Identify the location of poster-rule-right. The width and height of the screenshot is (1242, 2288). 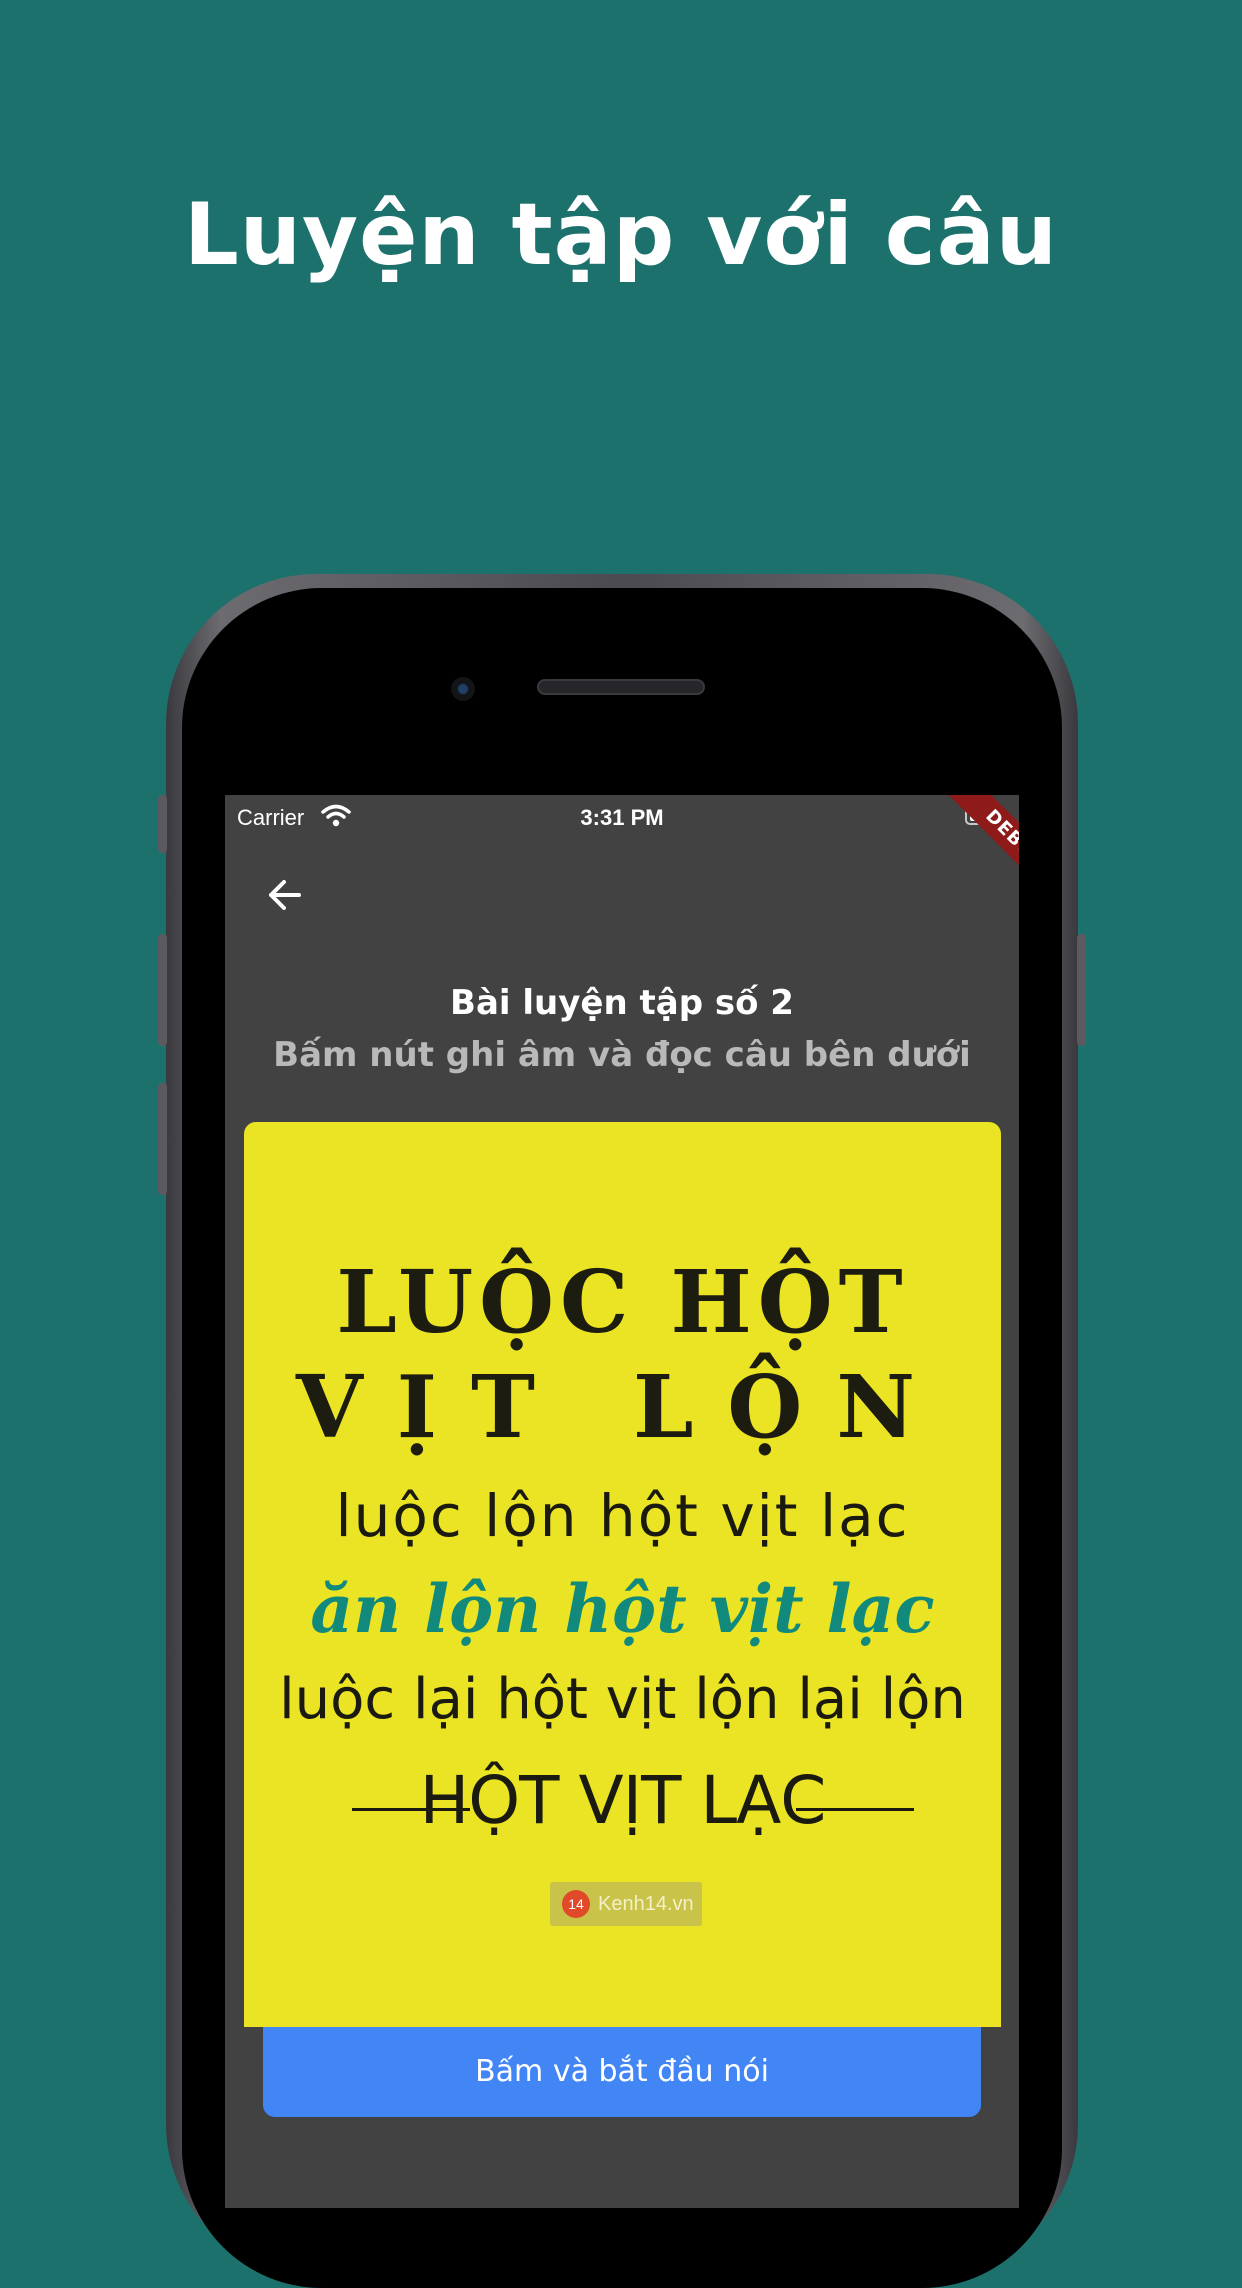
(855, 1809).